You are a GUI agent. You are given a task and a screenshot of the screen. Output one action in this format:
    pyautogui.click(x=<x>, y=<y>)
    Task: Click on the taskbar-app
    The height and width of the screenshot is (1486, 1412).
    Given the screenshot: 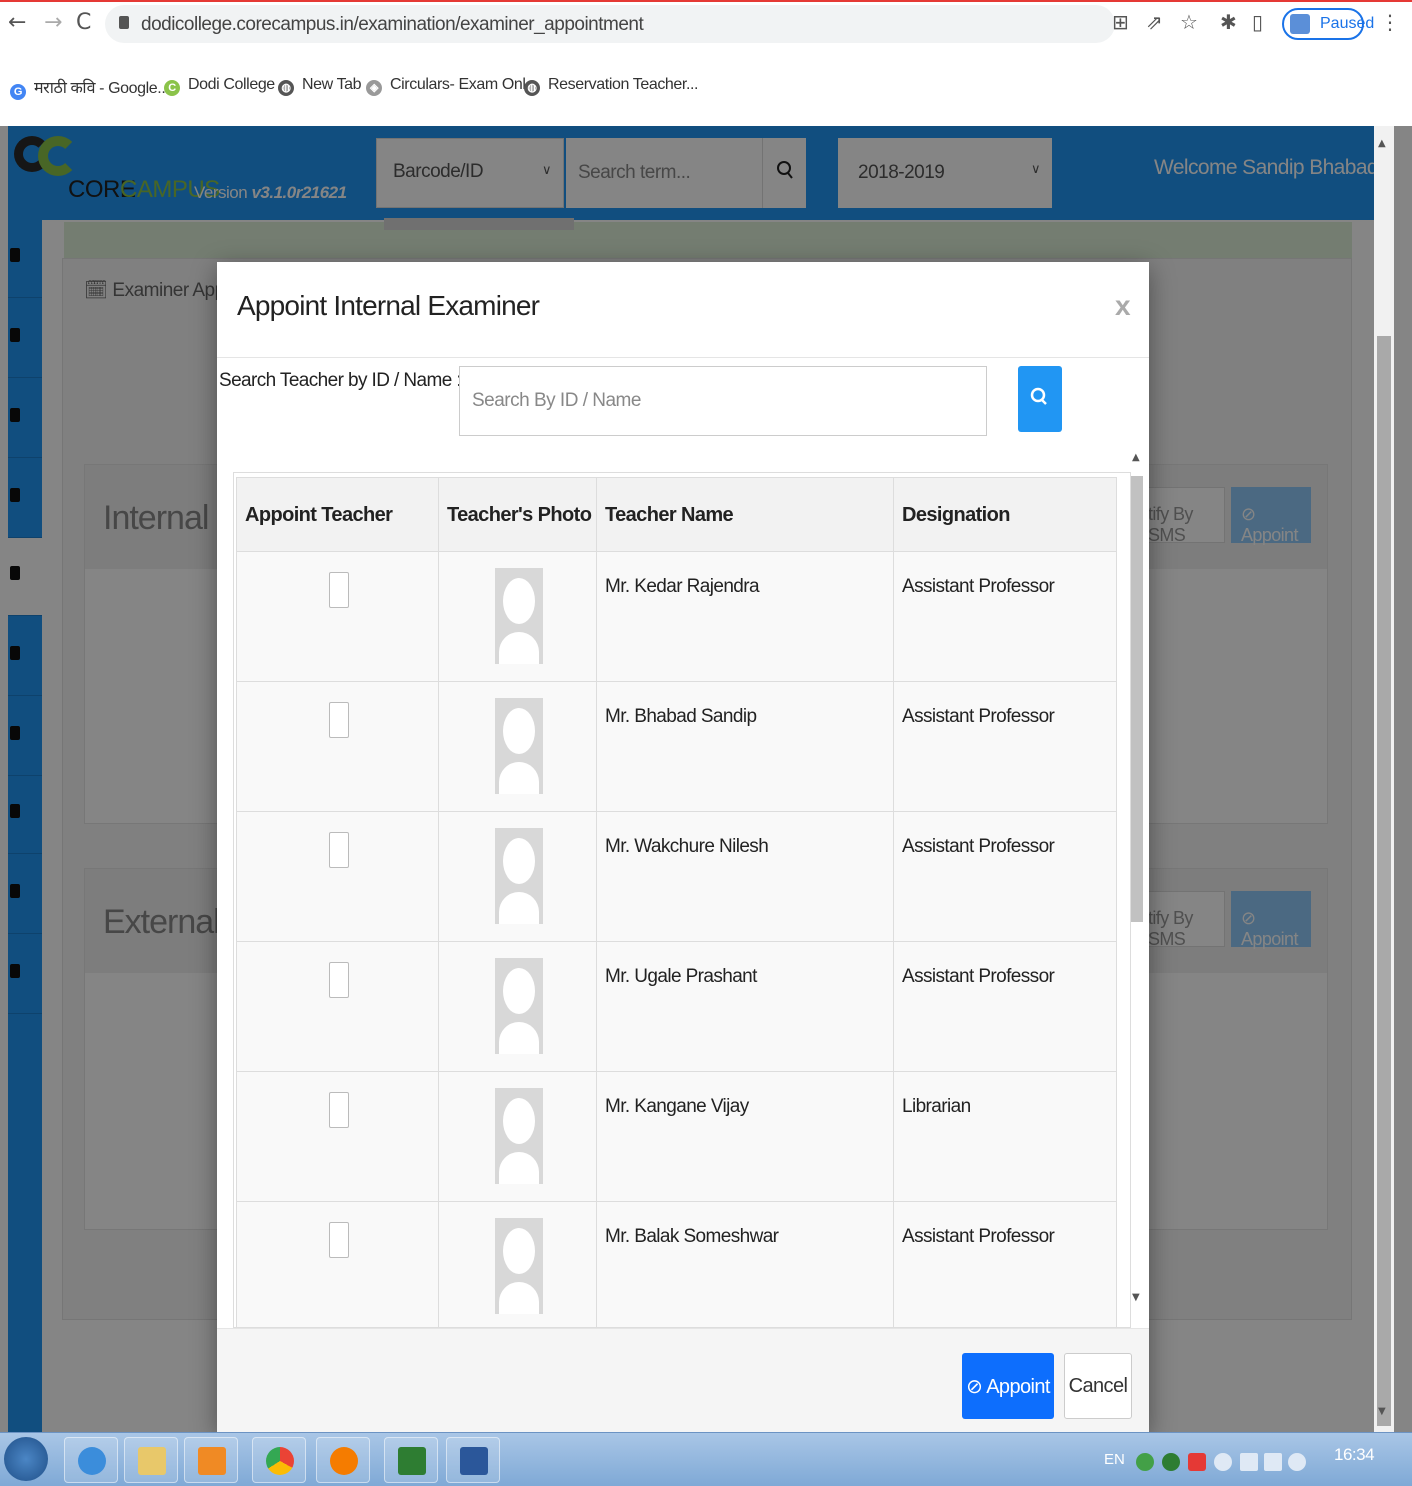 What is the action you would take?
    pyautogui.click(x=411, y=1460)
    